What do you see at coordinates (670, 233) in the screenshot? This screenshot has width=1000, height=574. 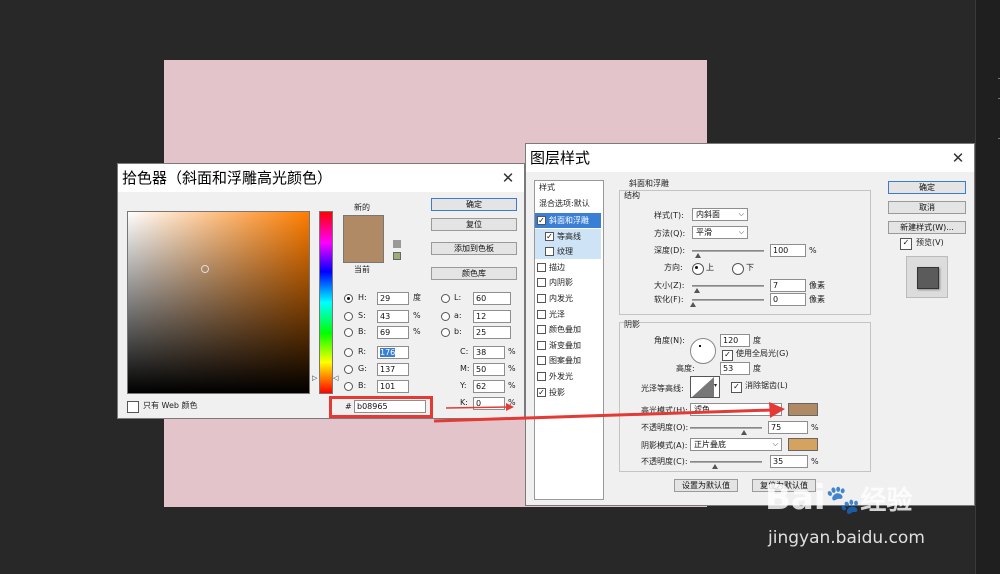 I see `technique-label: 方法(Q):` at bounding box center [670, 233].